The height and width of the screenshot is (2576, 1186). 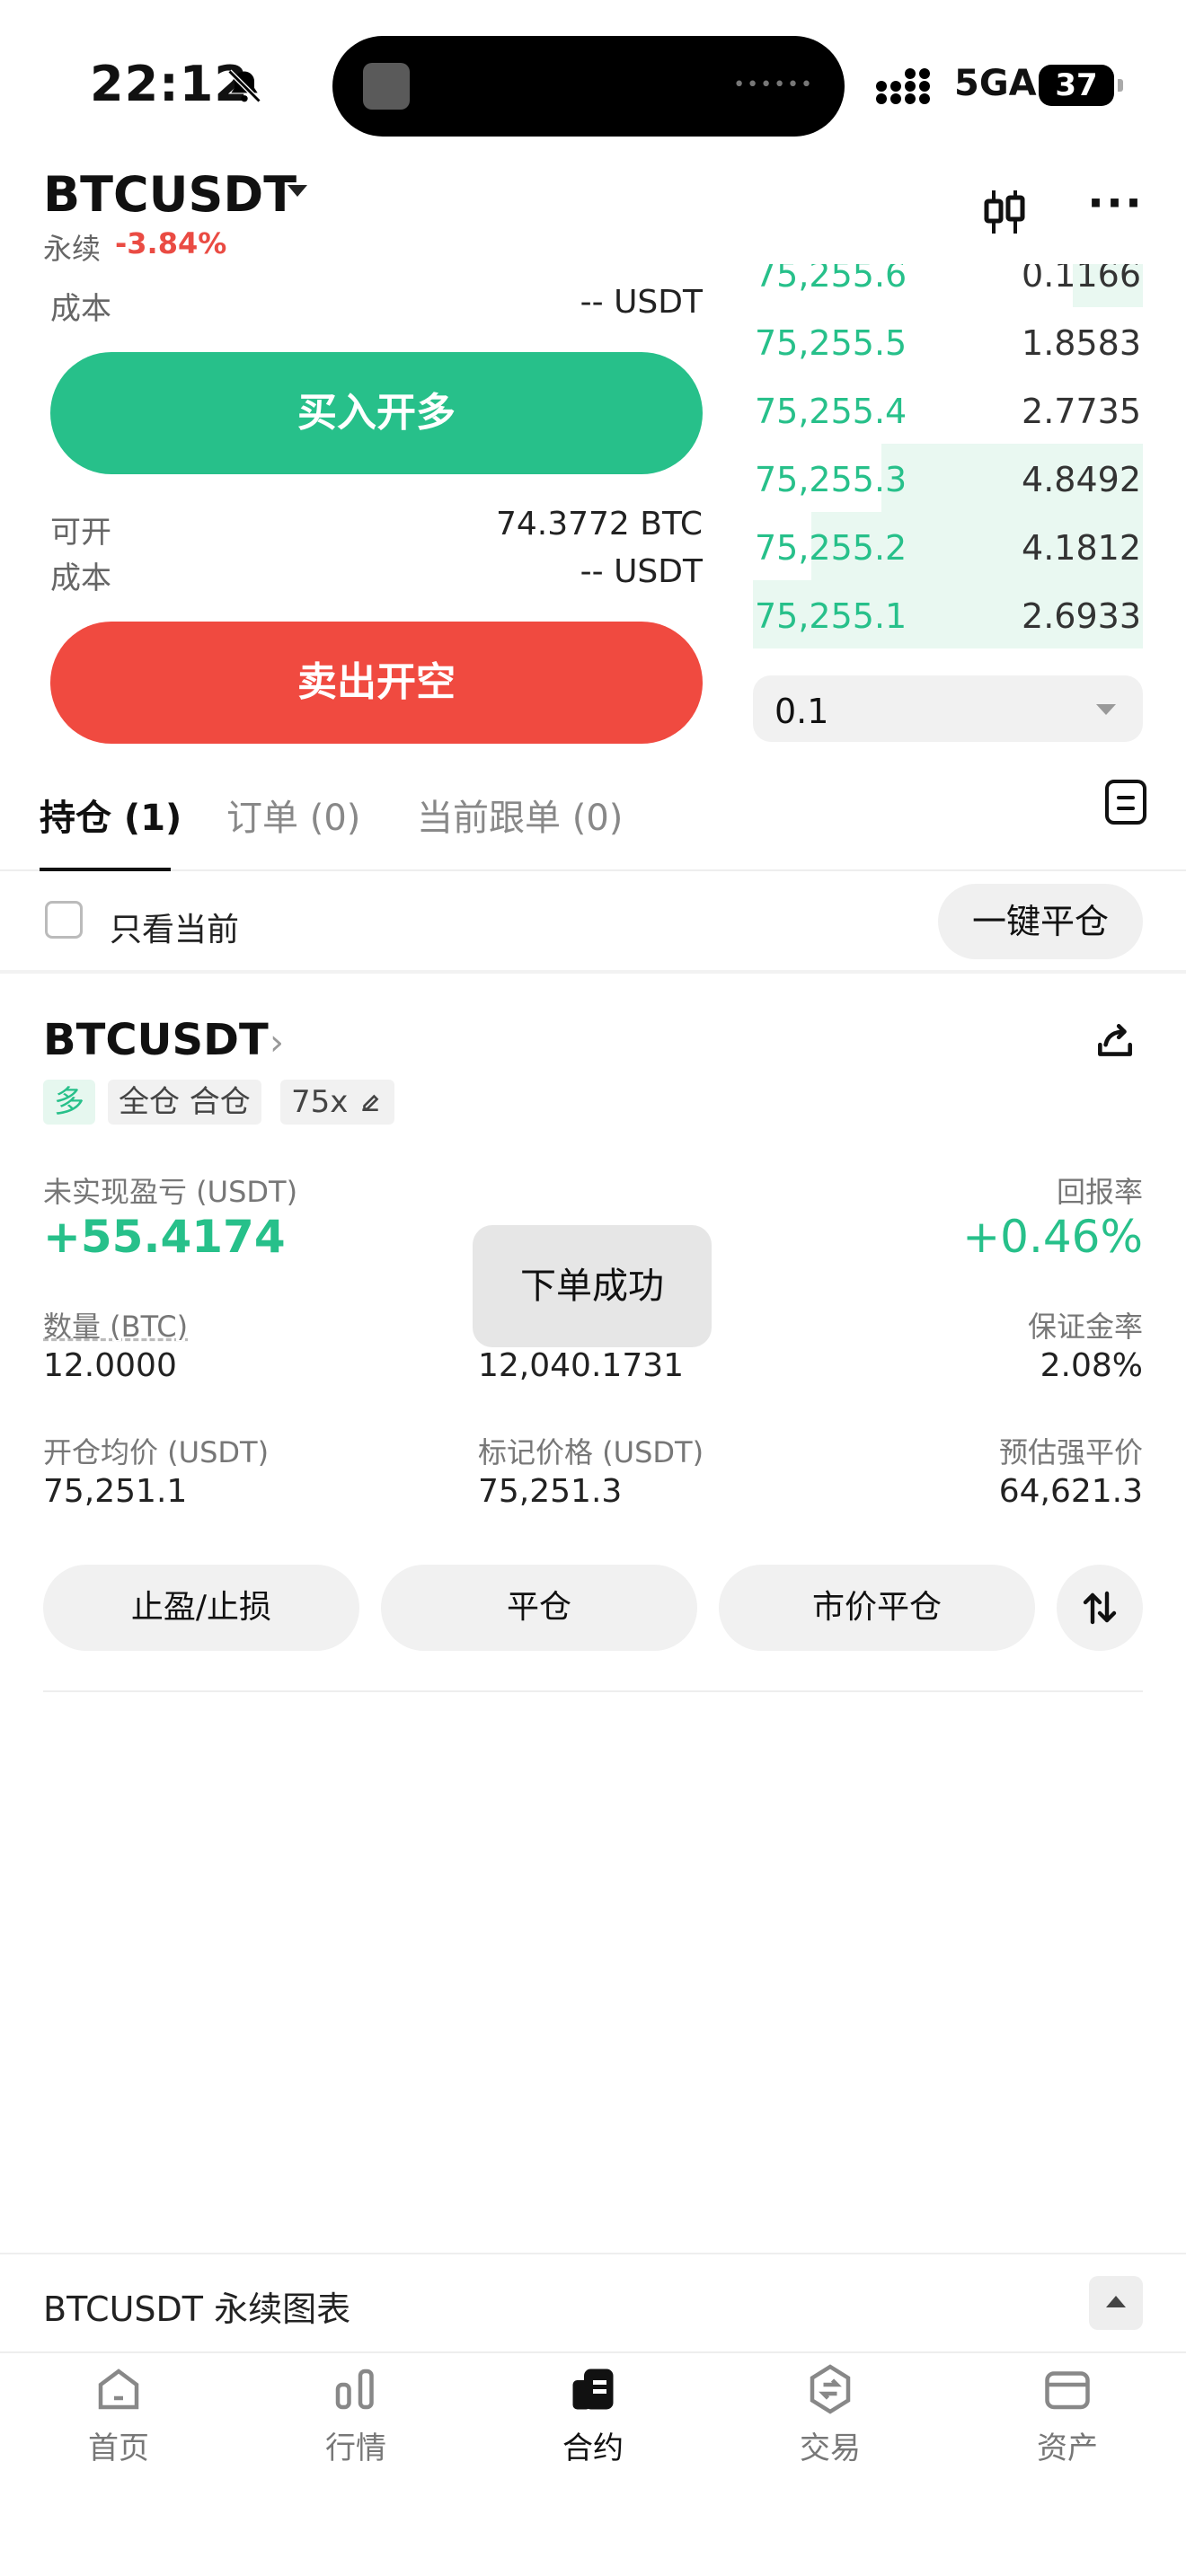 I want to click on chevron-down-icon, so click(x=1106, y=709).